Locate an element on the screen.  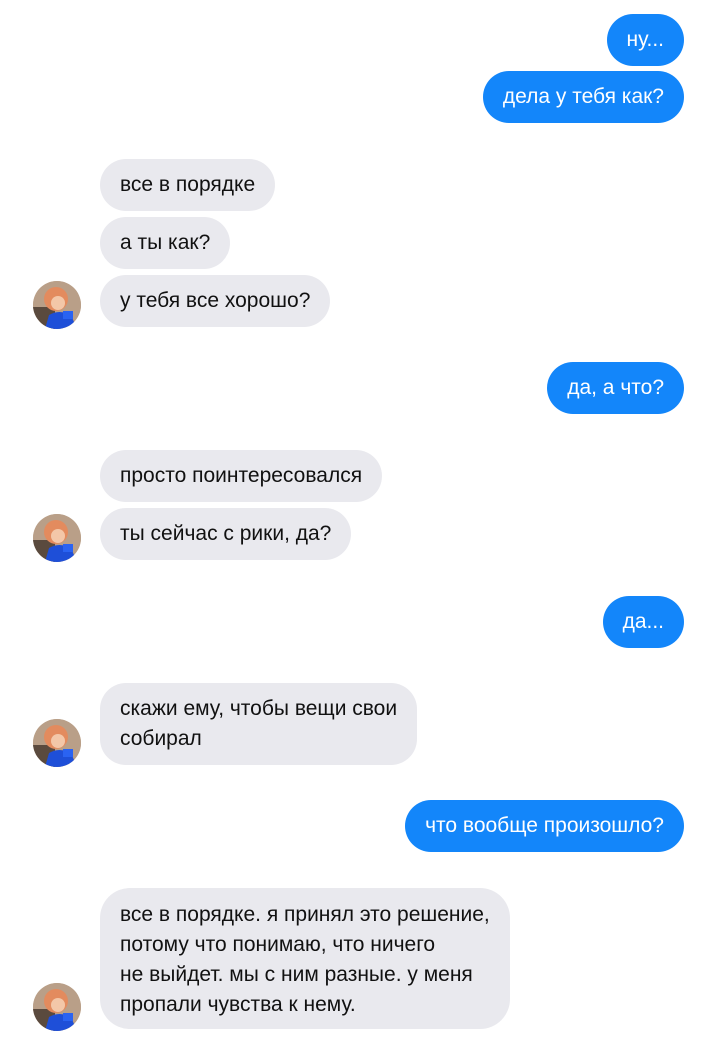
incoming-message: у тебя все хорошо? is located at coordinates (215, 301).